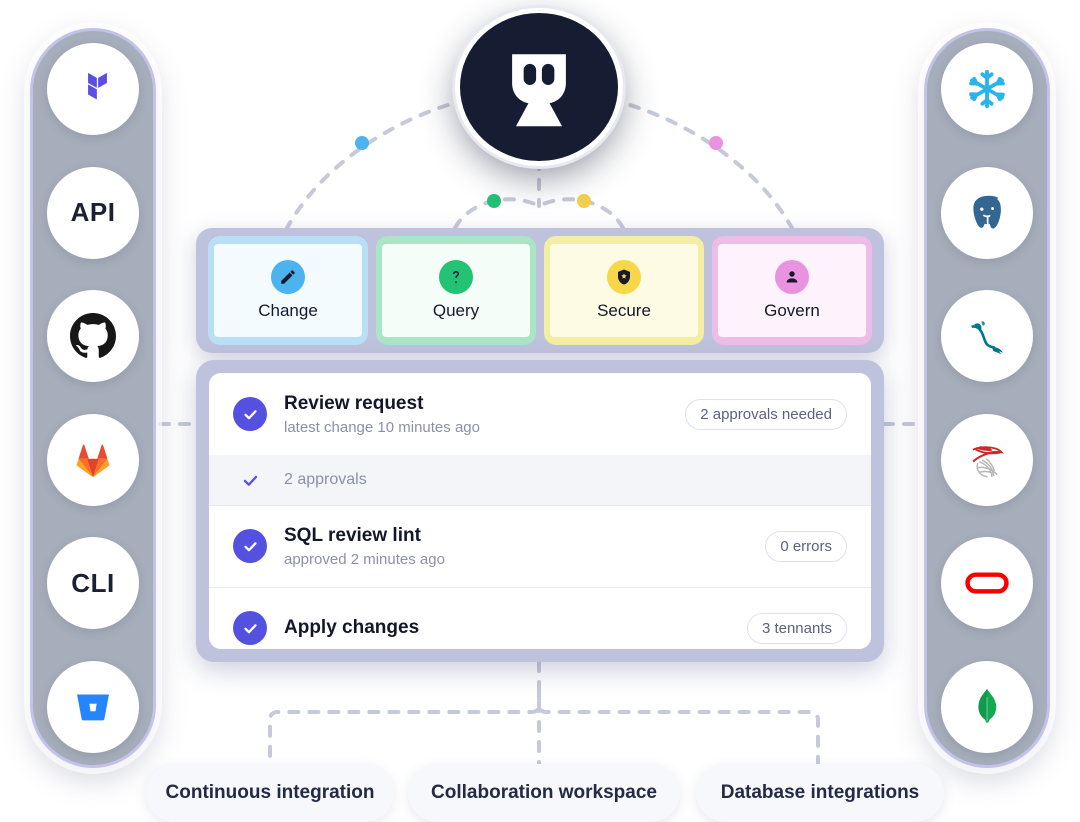 The width and height of the screenshot is (1080, 822). Describe the element at coordinates (540, 618) in the screenshot. I see `task-apply-changes: Apply changes 3 tennants` at that location.